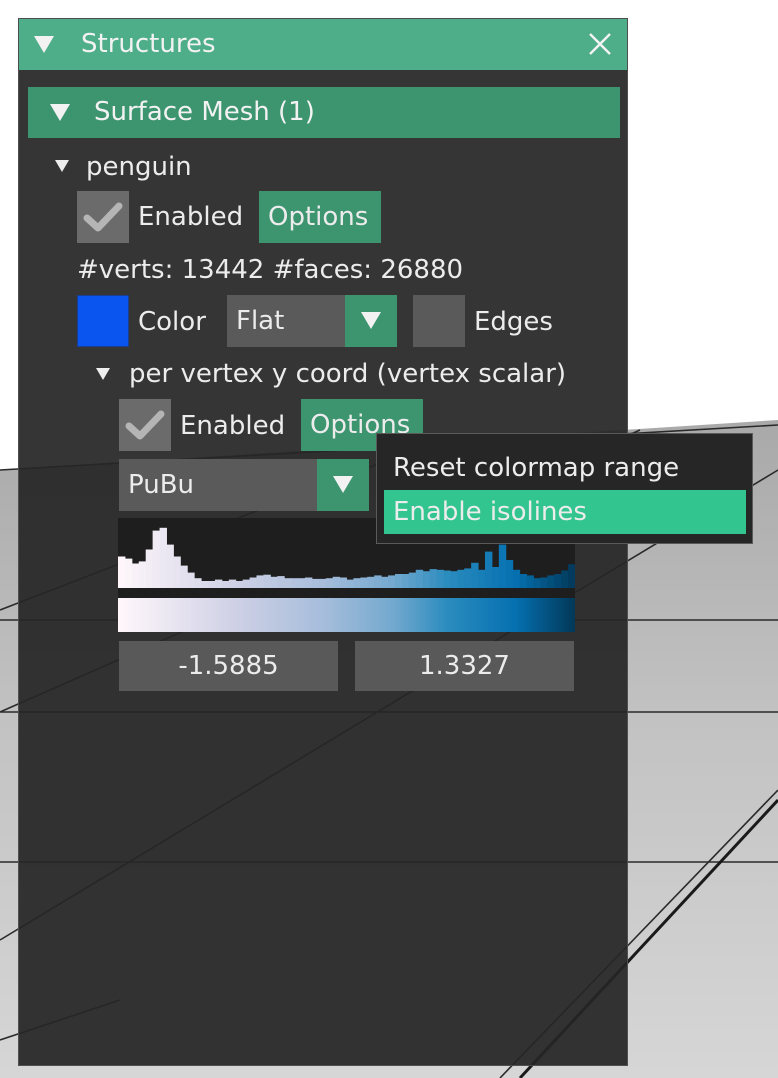 The width and height of the screenshot is (778, 1078). I want to click on shade-mode-value: Flat, so click(260, 321).